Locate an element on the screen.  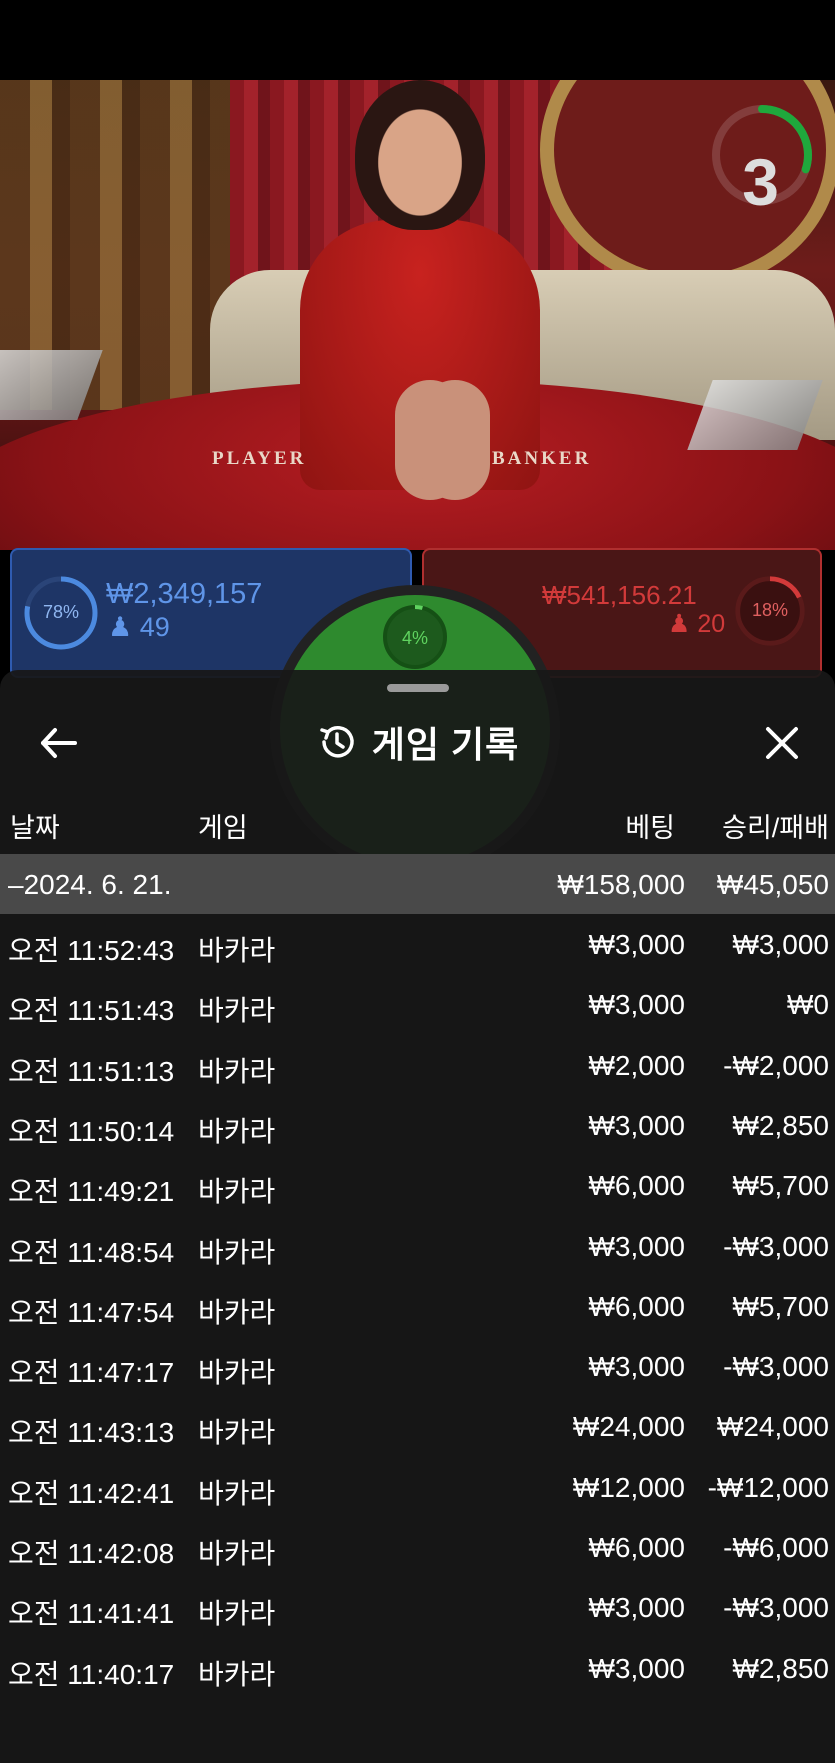
history-row: 오전 11:49:21 바카라 ₩6,000 ₩5,700 is located at coordinates (417, 1185).